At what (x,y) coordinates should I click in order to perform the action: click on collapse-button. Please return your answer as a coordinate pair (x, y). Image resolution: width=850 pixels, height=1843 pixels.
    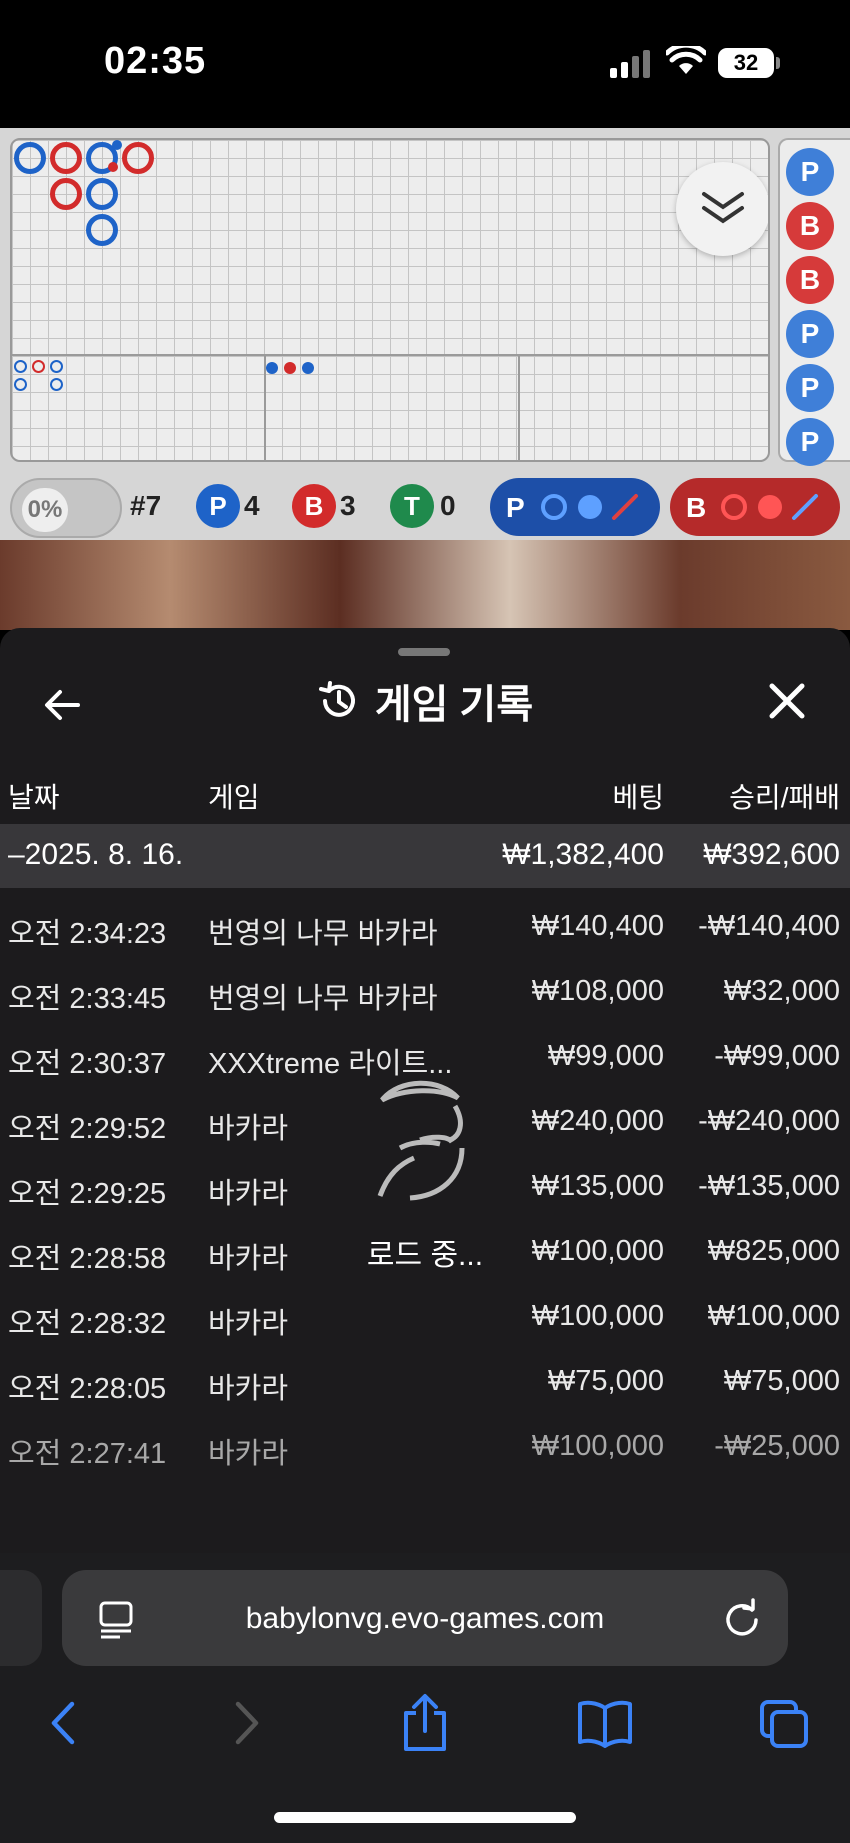
    Looking at the image, I should click on (722, 209).